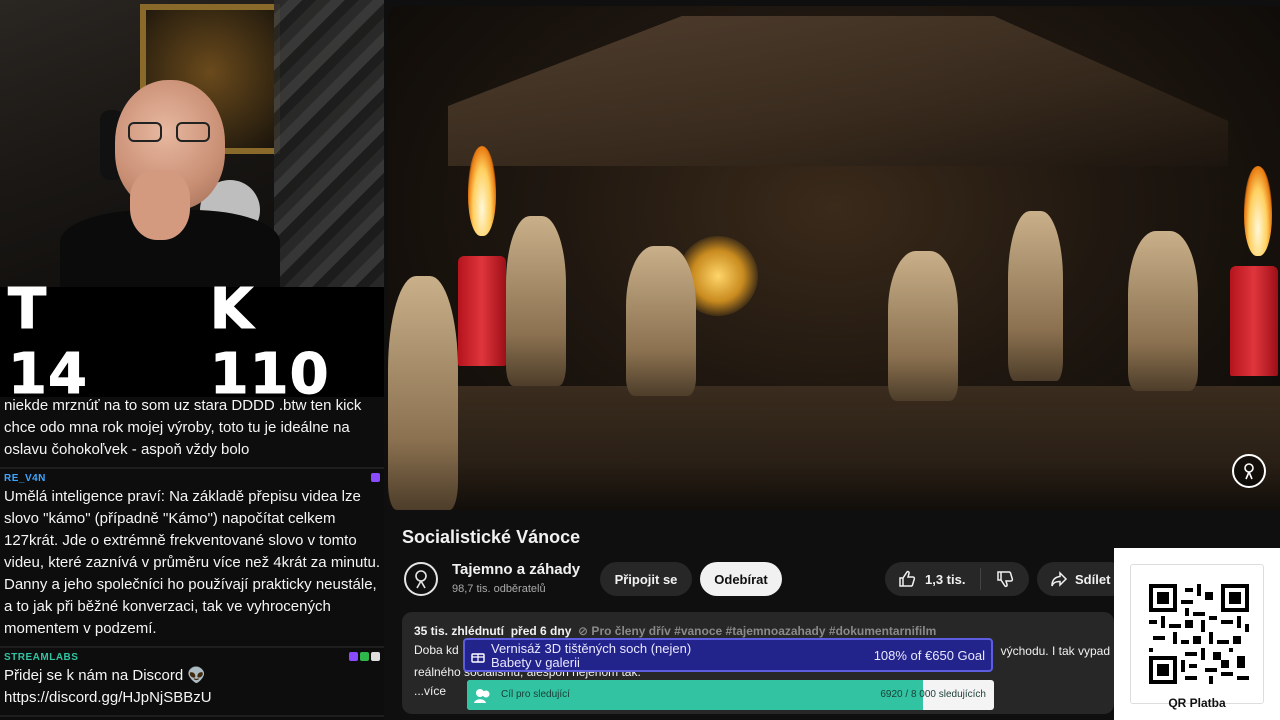 The height and width of the screenshot is (720, 1280). What do you see at coordinates (933, 694) in the screenshot?
I see `follower-goal-count: 6920 / 8 000 sledujících` at bounding box center [933, 694].